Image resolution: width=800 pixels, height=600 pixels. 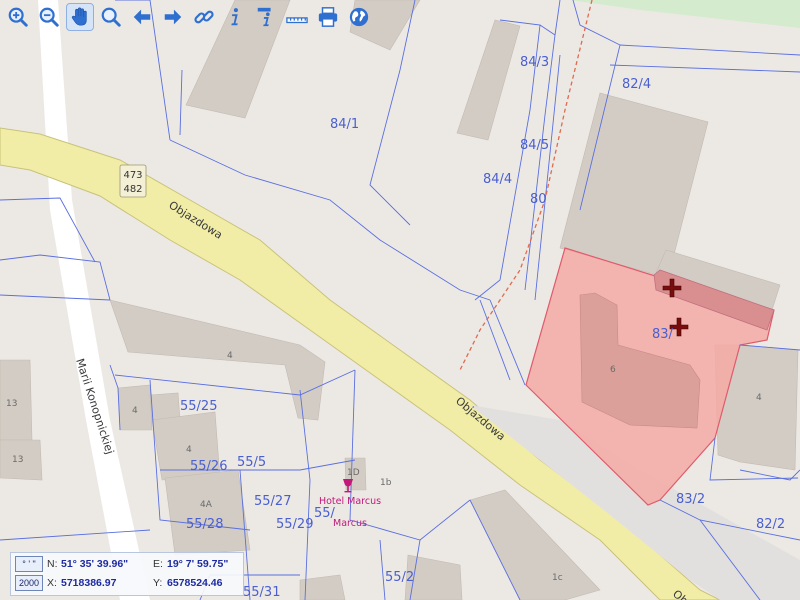 I want to click on svg-text: 1c, so click(x=557, y=578).